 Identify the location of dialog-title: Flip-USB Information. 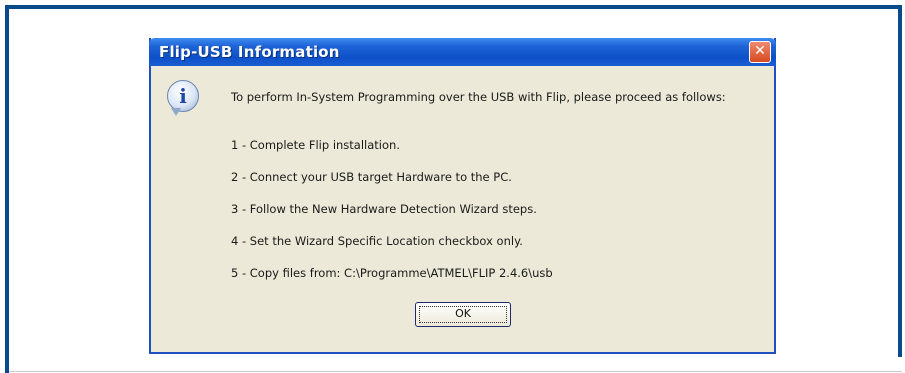
(249, 52).